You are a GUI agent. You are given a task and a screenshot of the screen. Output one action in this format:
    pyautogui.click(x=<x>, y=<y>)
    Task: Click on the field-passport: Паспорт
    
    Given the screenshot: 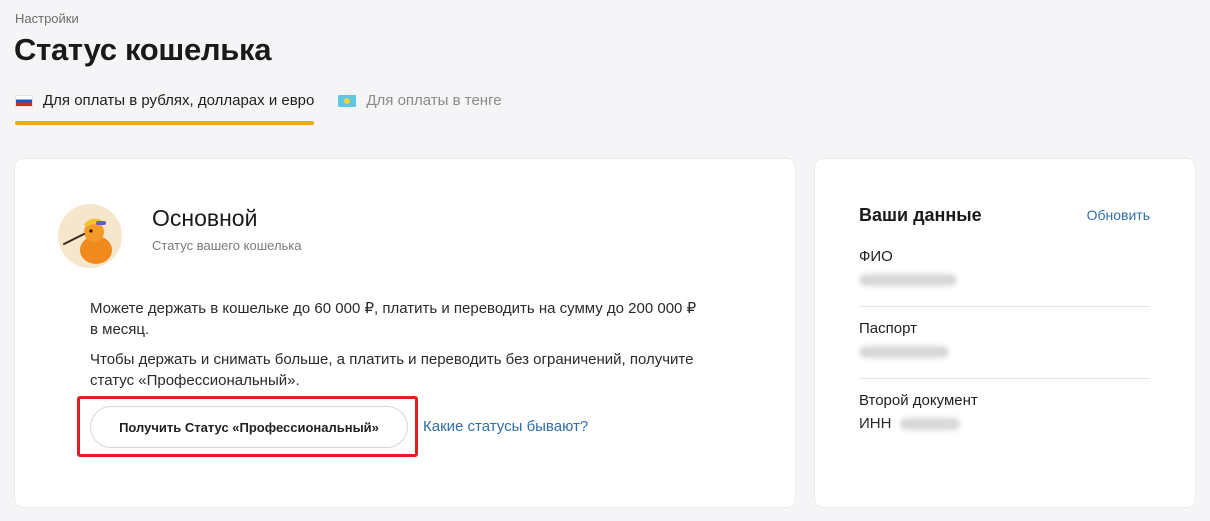 What is the action you would take?
    pyautogui.click(x=1004, y=340)
    